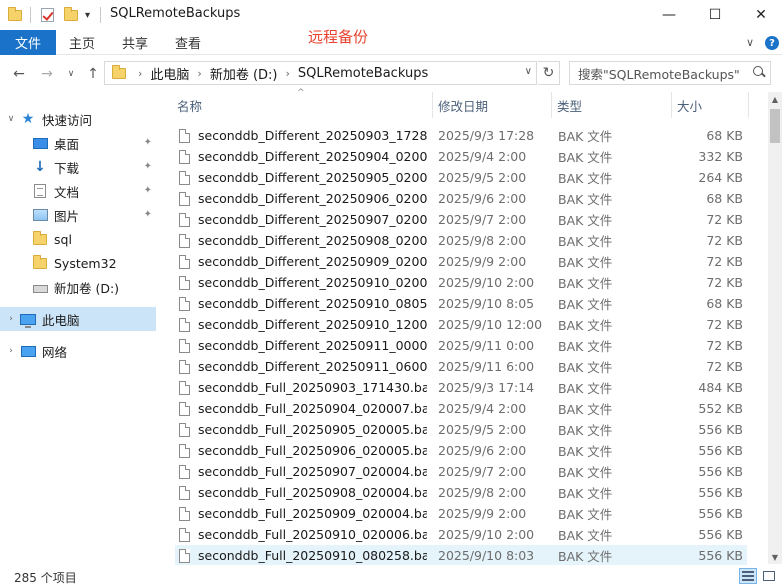 The image size is (782, 587). Describe the element at coordinates (760, 73) in the screenshot. I see `search-icon` at that location.